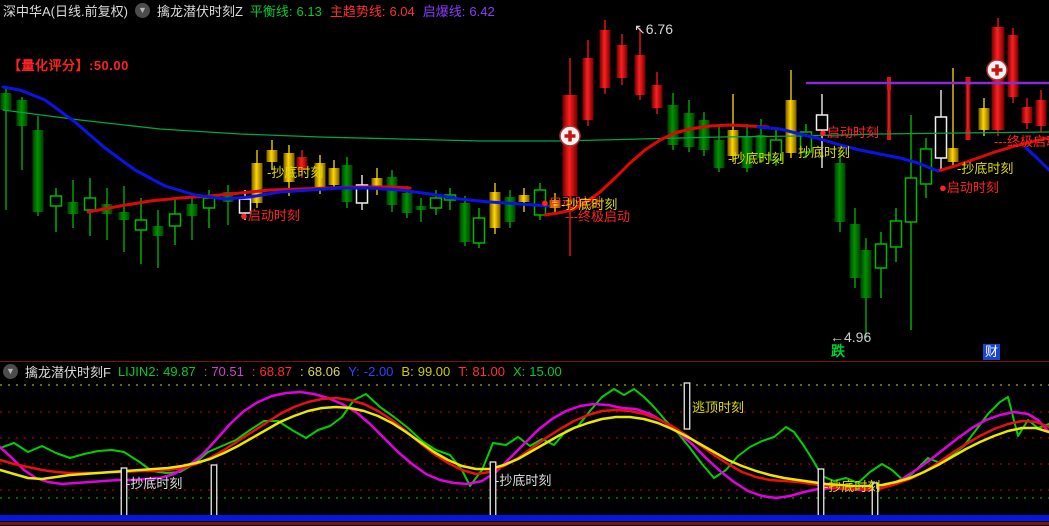  What do you see at coordinates (179, 371) in the screenshot?
I see `field-value: 49.87` at bounding box center [179, 371].